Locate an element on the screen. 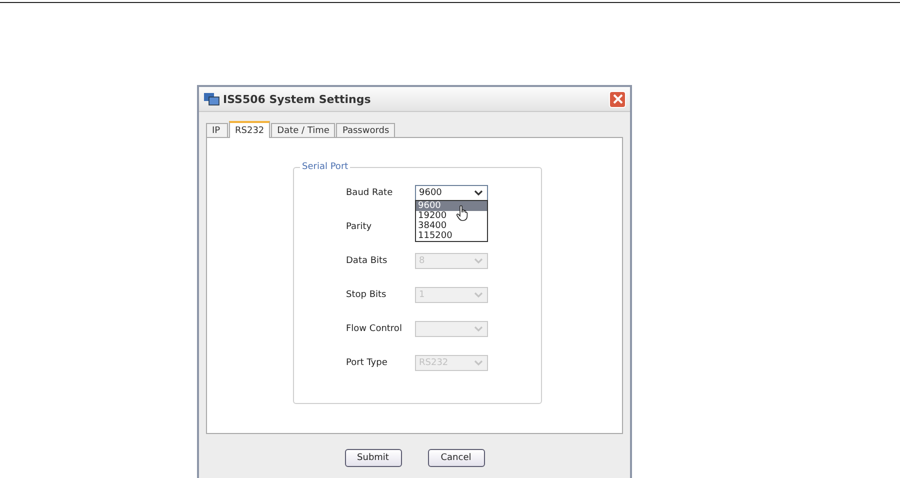 This screenshot has width=900, height=478. close-icon is located at coordinates (617, 99).